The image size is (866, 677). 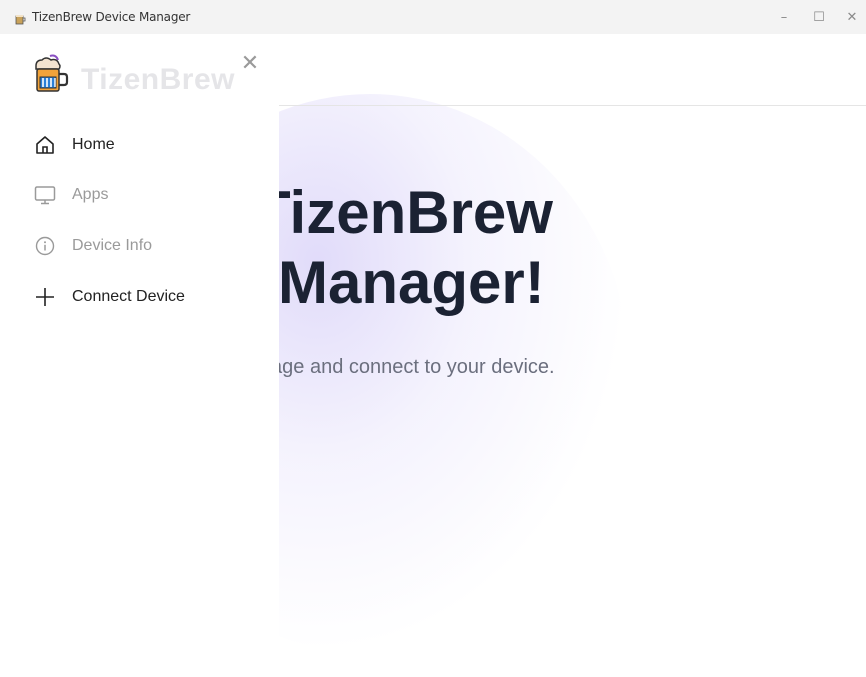 What do you see at coordinates (572, 105) in the screenshot?
I see `header-divider` at bounding box center [572, 105].